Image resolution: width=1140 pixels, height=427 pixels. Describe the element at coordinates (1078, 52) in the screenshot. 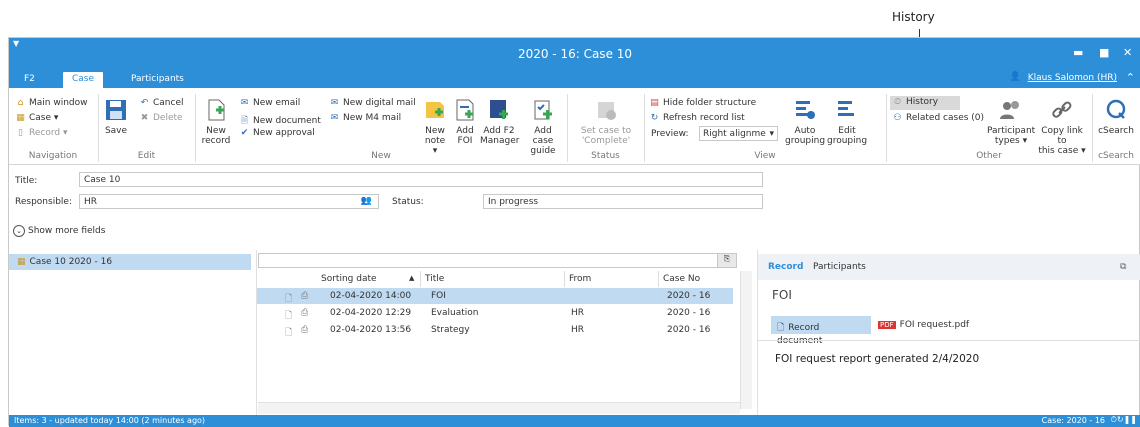

I see `minimize-icon: ▬` at that location.